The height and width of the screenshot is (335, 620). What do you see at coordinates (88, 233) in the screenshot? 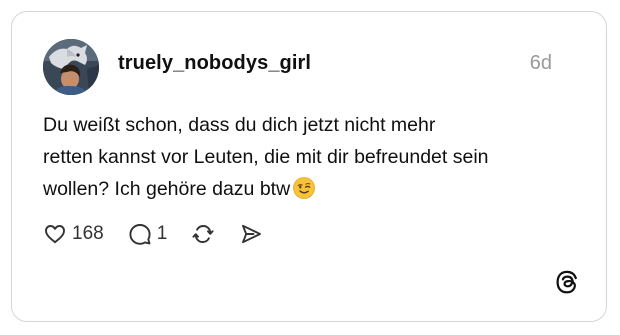
I see `like-count: 168` at bounding box center [88, 233].